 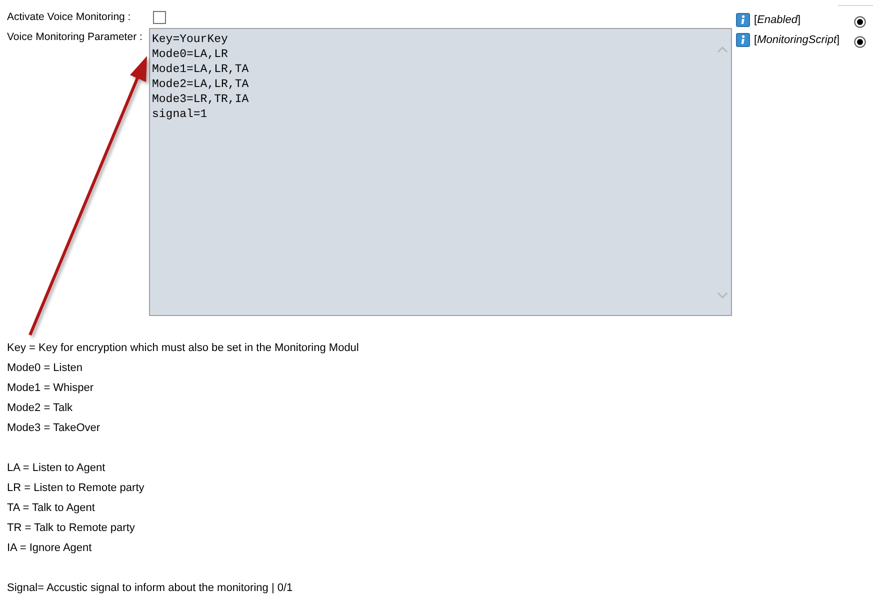 I want to click on help-text: TA = Talk to Agent, so click(x=51, y=508).